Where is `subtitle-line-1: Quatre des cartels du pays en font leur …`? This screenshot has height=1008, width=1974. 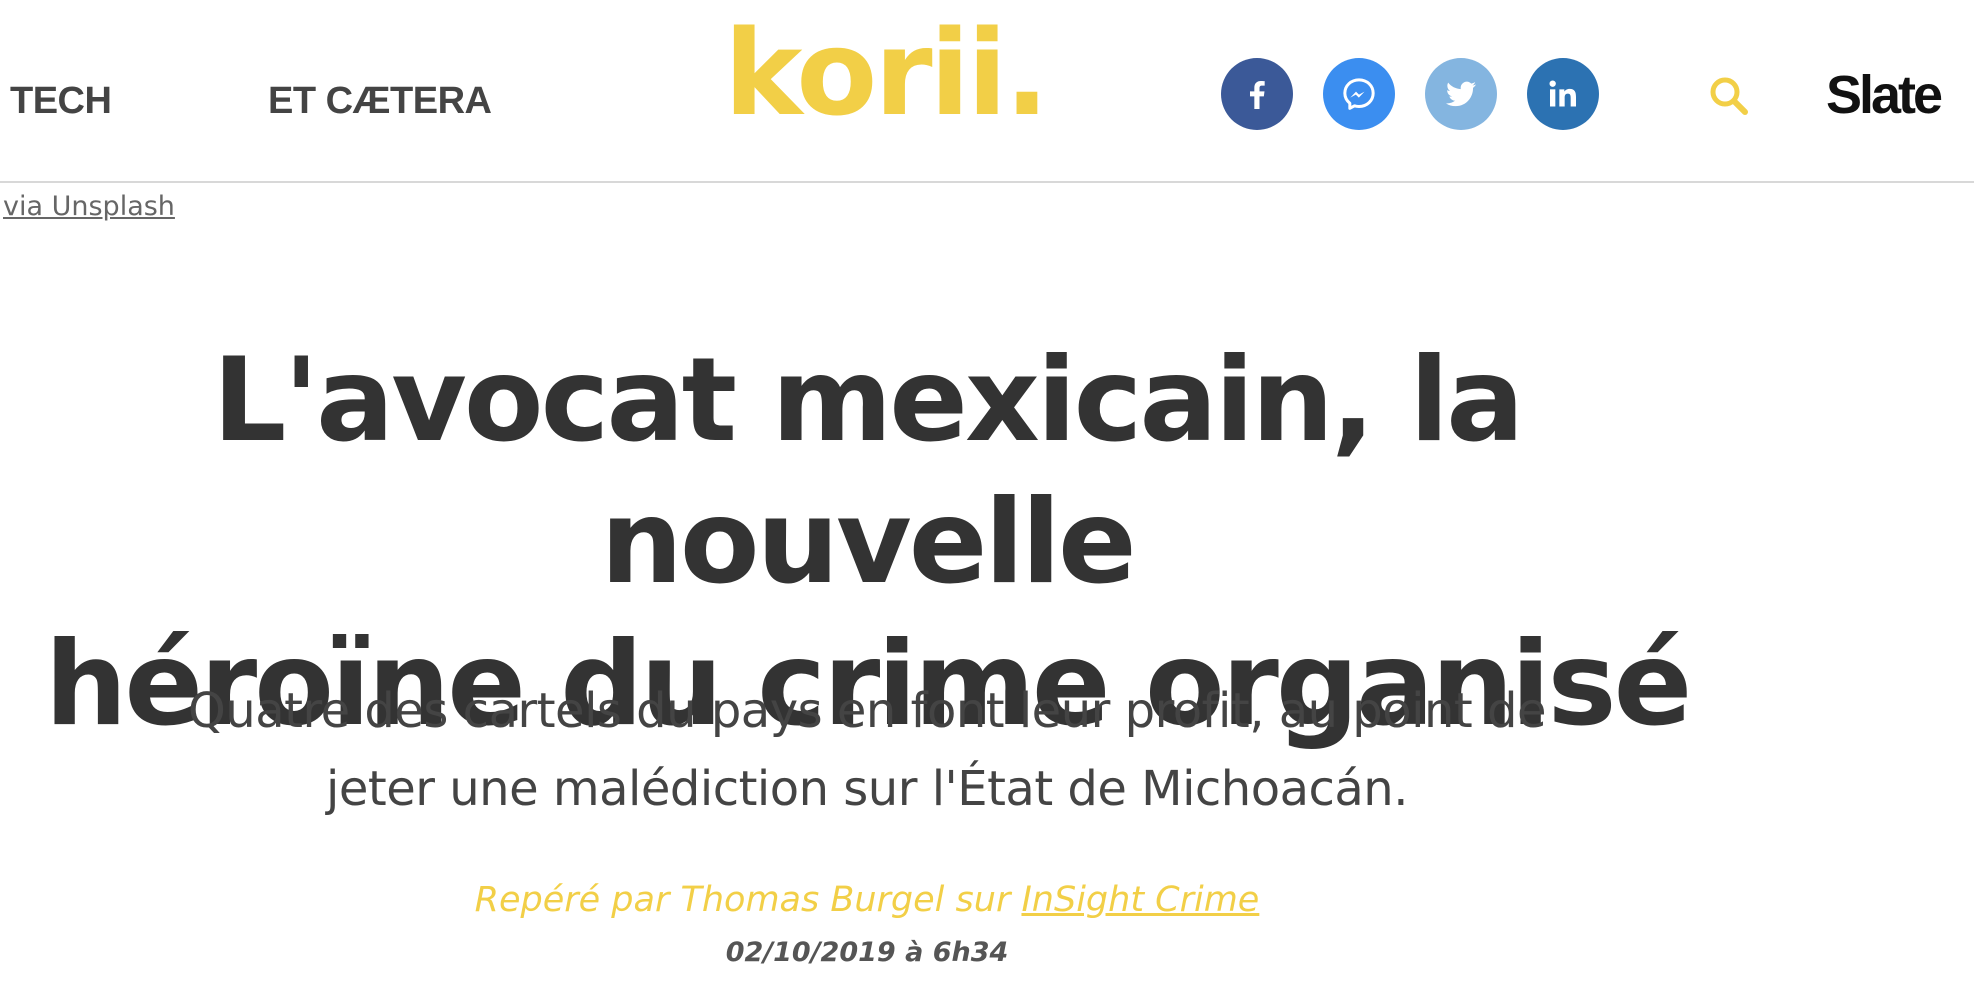 subtitle-line-1: Quatre des cartels du pays en font leur … is located at coordinates (867, 711).